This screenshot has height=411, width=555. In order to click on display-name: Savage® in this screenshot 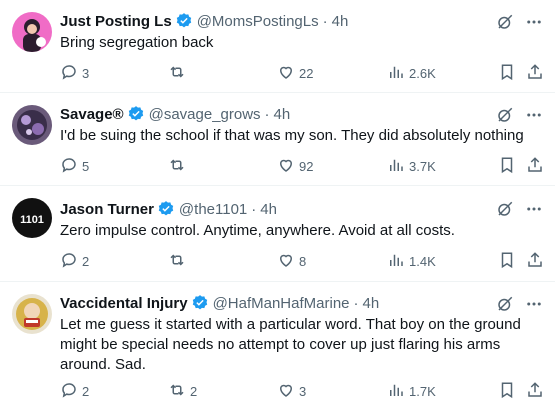, I will do `click(92, 114)`.